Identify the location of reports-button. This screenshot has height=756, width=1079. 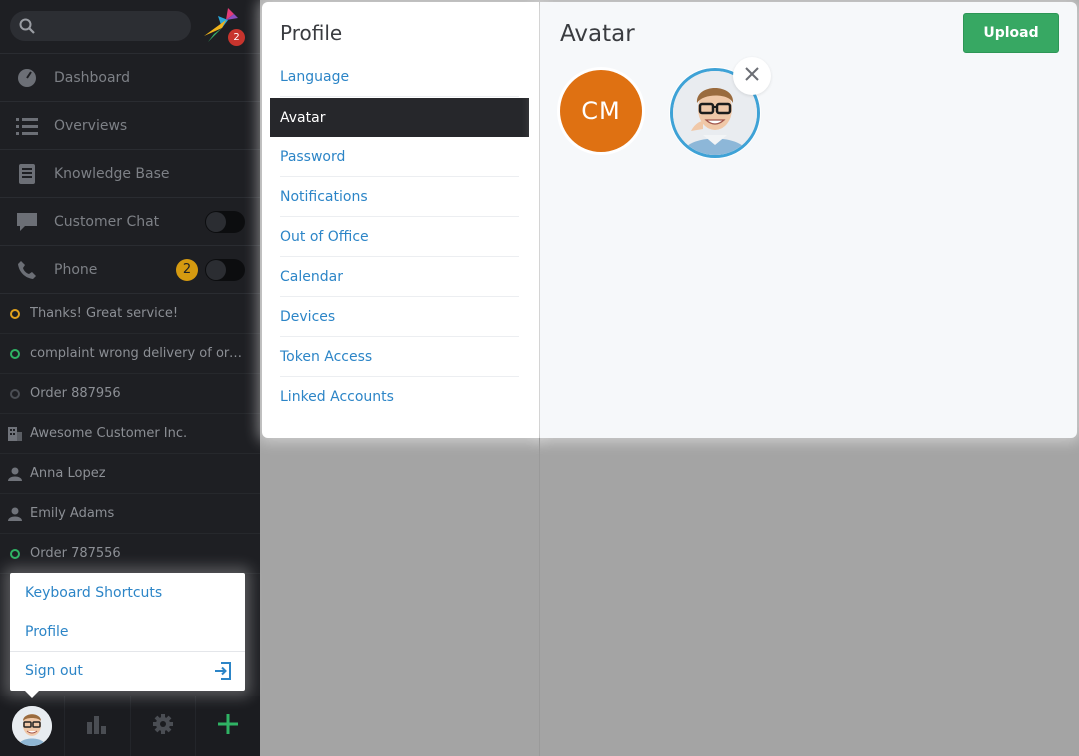
(98, 726).